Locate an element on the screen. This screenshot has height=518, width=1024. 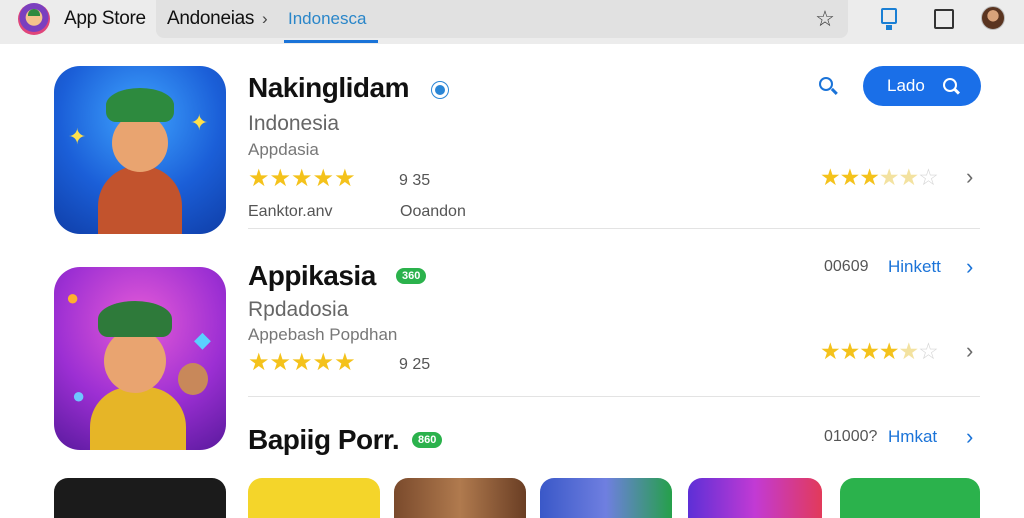
verified-badge-icon is located at coordinates (440, 90).